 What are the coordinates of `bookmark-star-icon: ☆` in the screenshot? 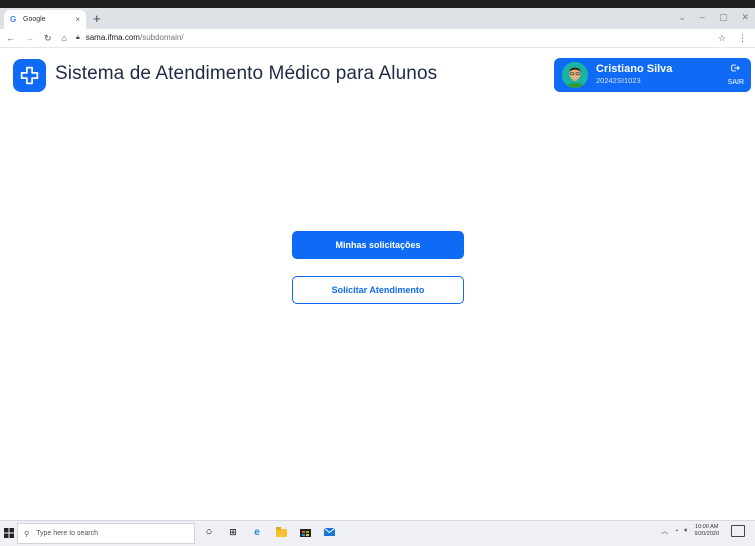 It's located at (722, 38).